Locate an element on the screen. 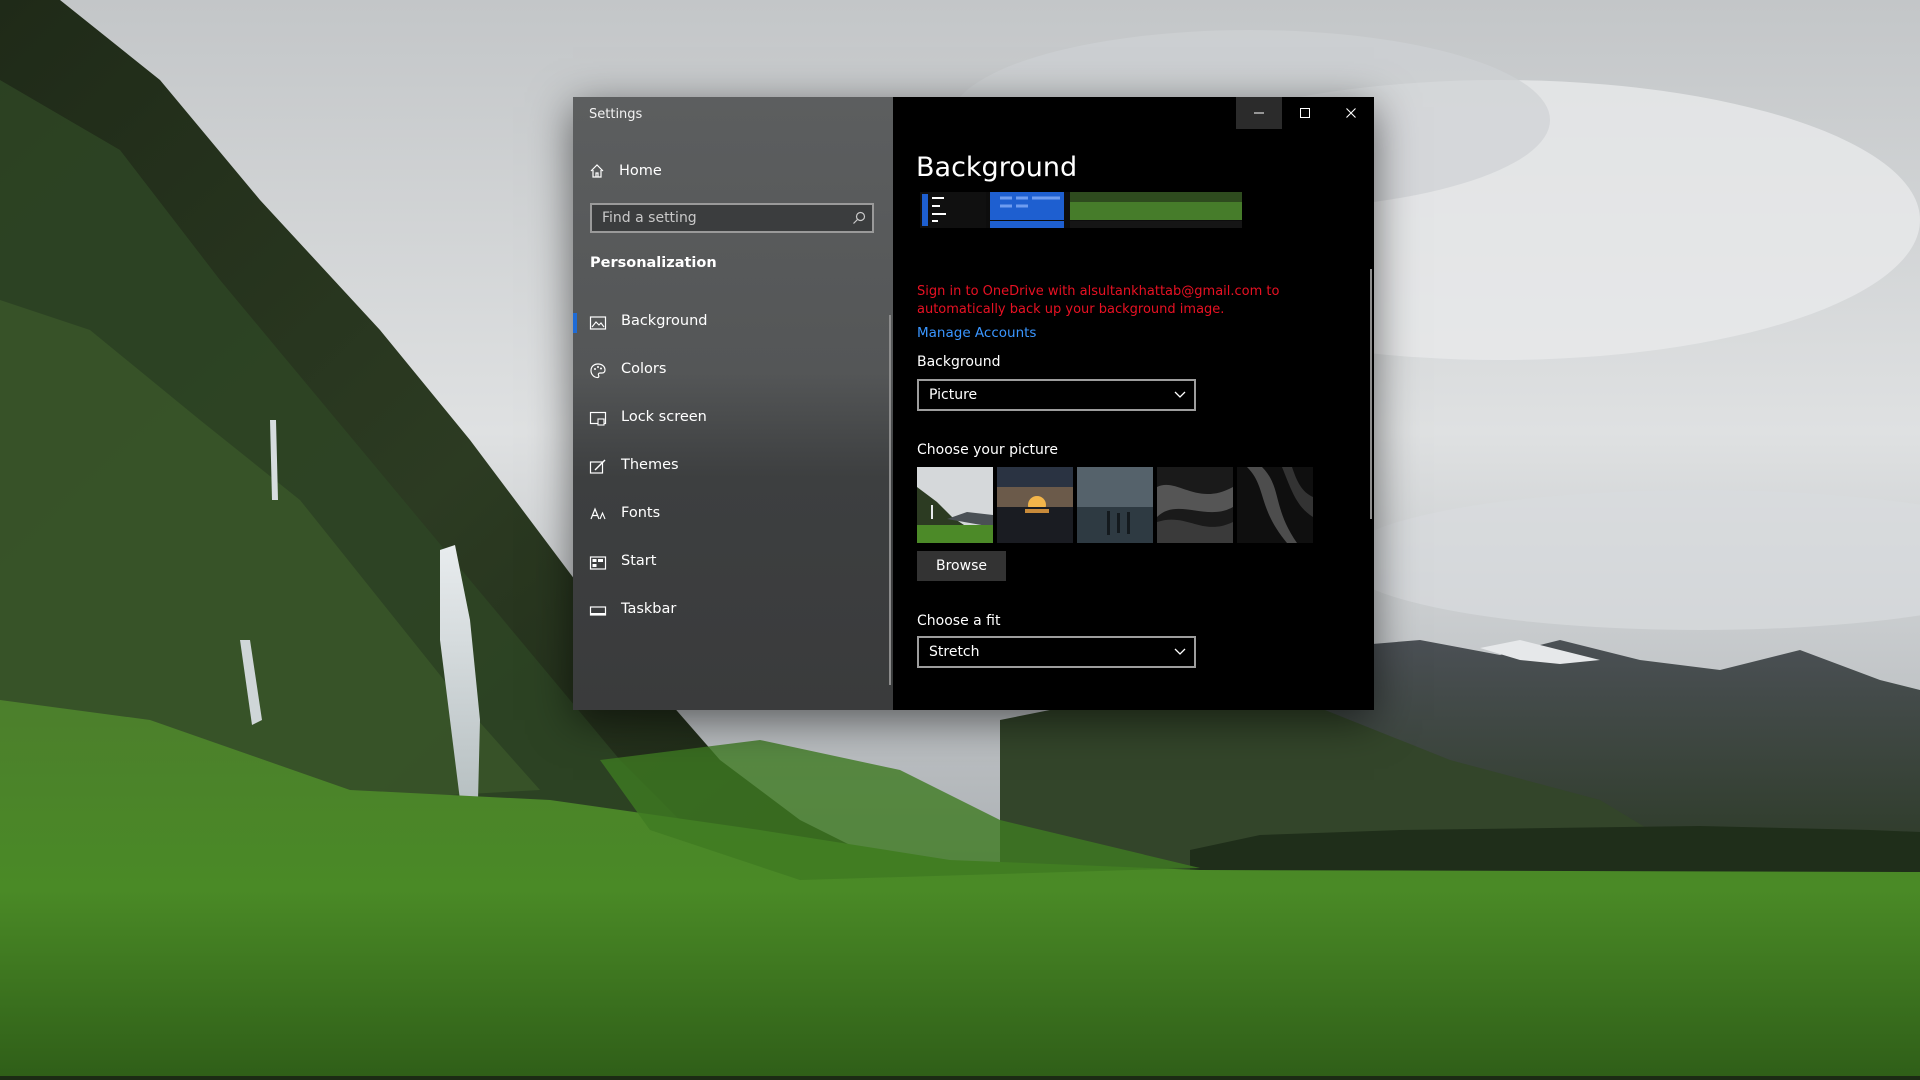  taskbar-icon is located at coordinates (598, 611).